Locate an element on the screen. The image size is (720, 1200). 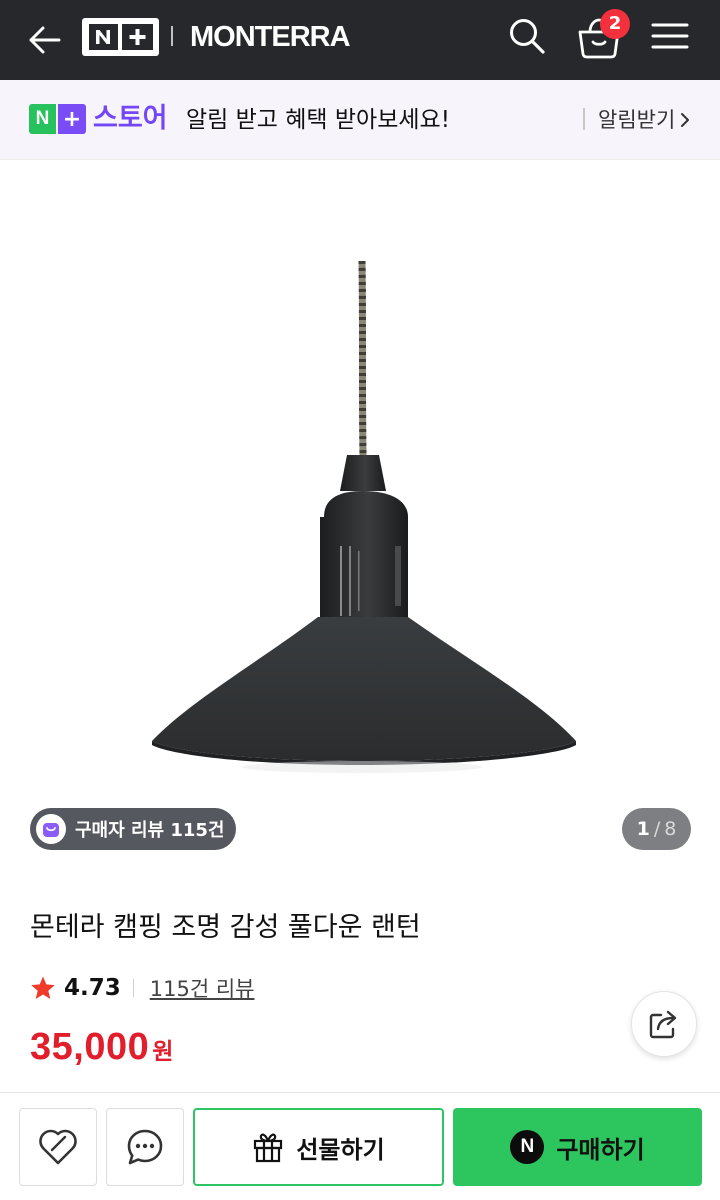
image-page-counter: 1 / 8 is located at coordinates (656, 829).